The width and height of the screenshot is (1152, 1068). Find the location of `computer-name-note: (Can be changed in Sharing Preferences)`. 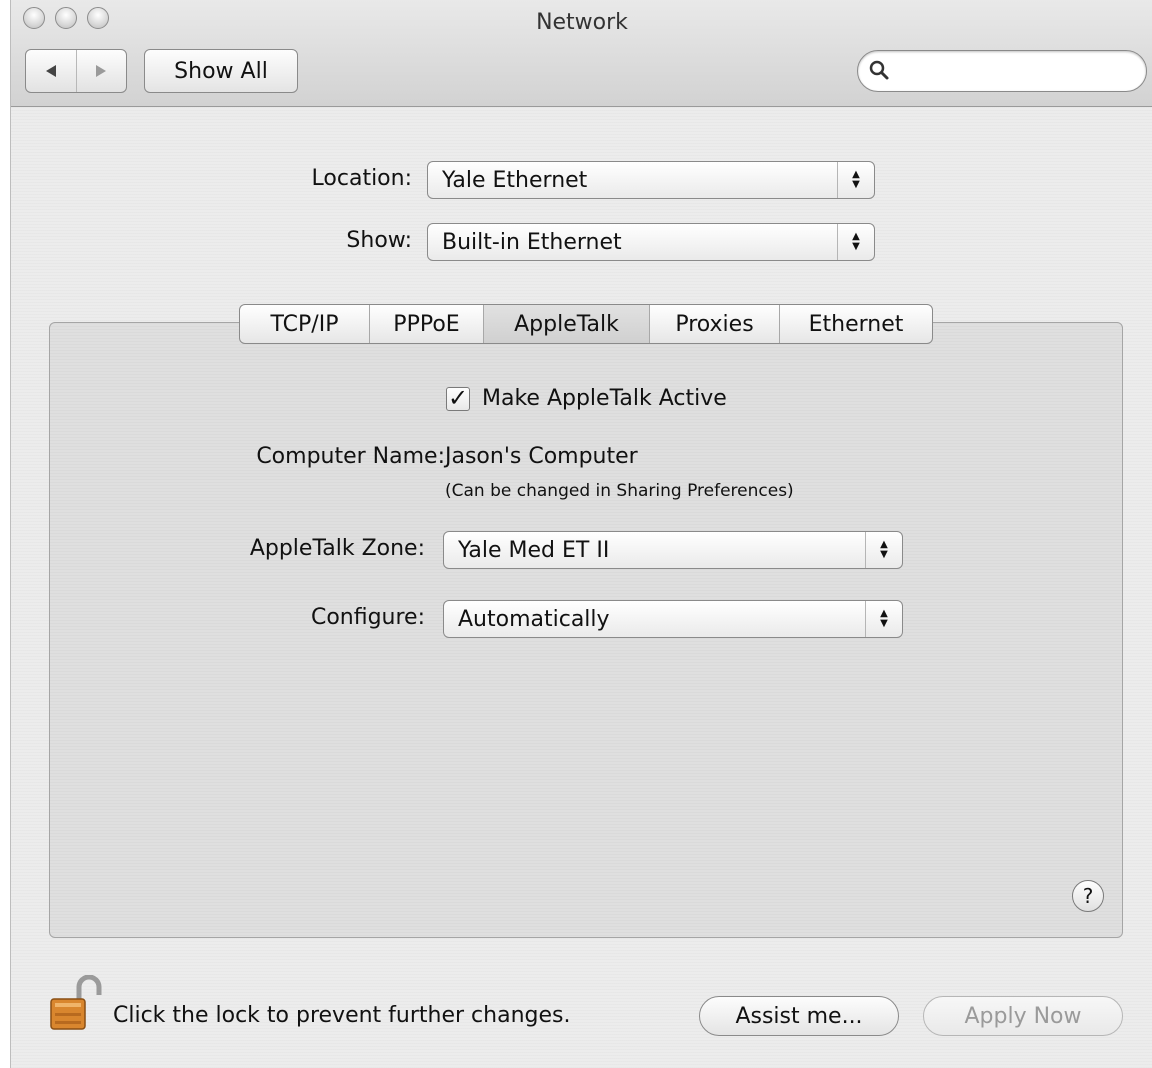

computer-name-note: (Can be changed in Sharing Preferences) is located at coordinates (619, 491).